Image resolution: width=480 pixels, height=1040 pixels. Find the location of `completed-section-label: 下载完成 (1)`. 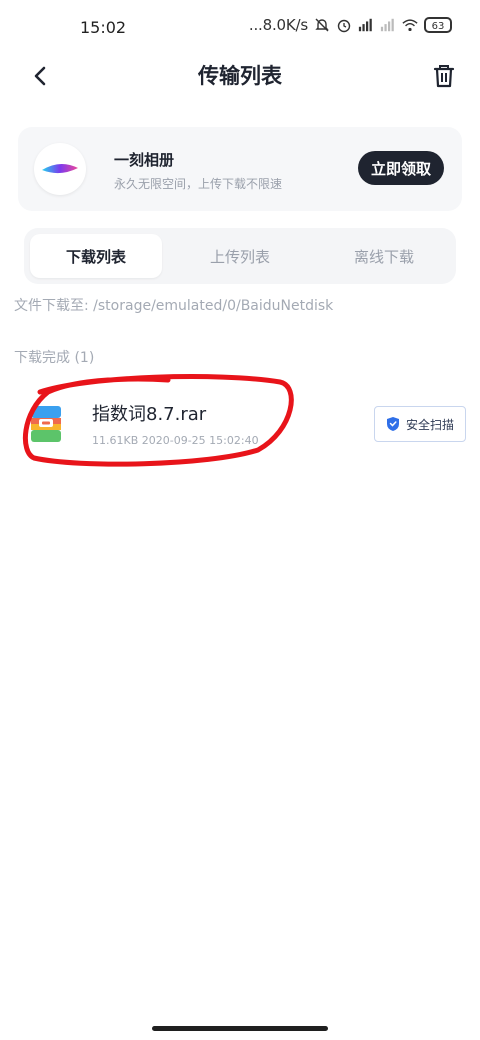

completed-section-label: 下载完成 (1) is located at coordinates (54, 358).